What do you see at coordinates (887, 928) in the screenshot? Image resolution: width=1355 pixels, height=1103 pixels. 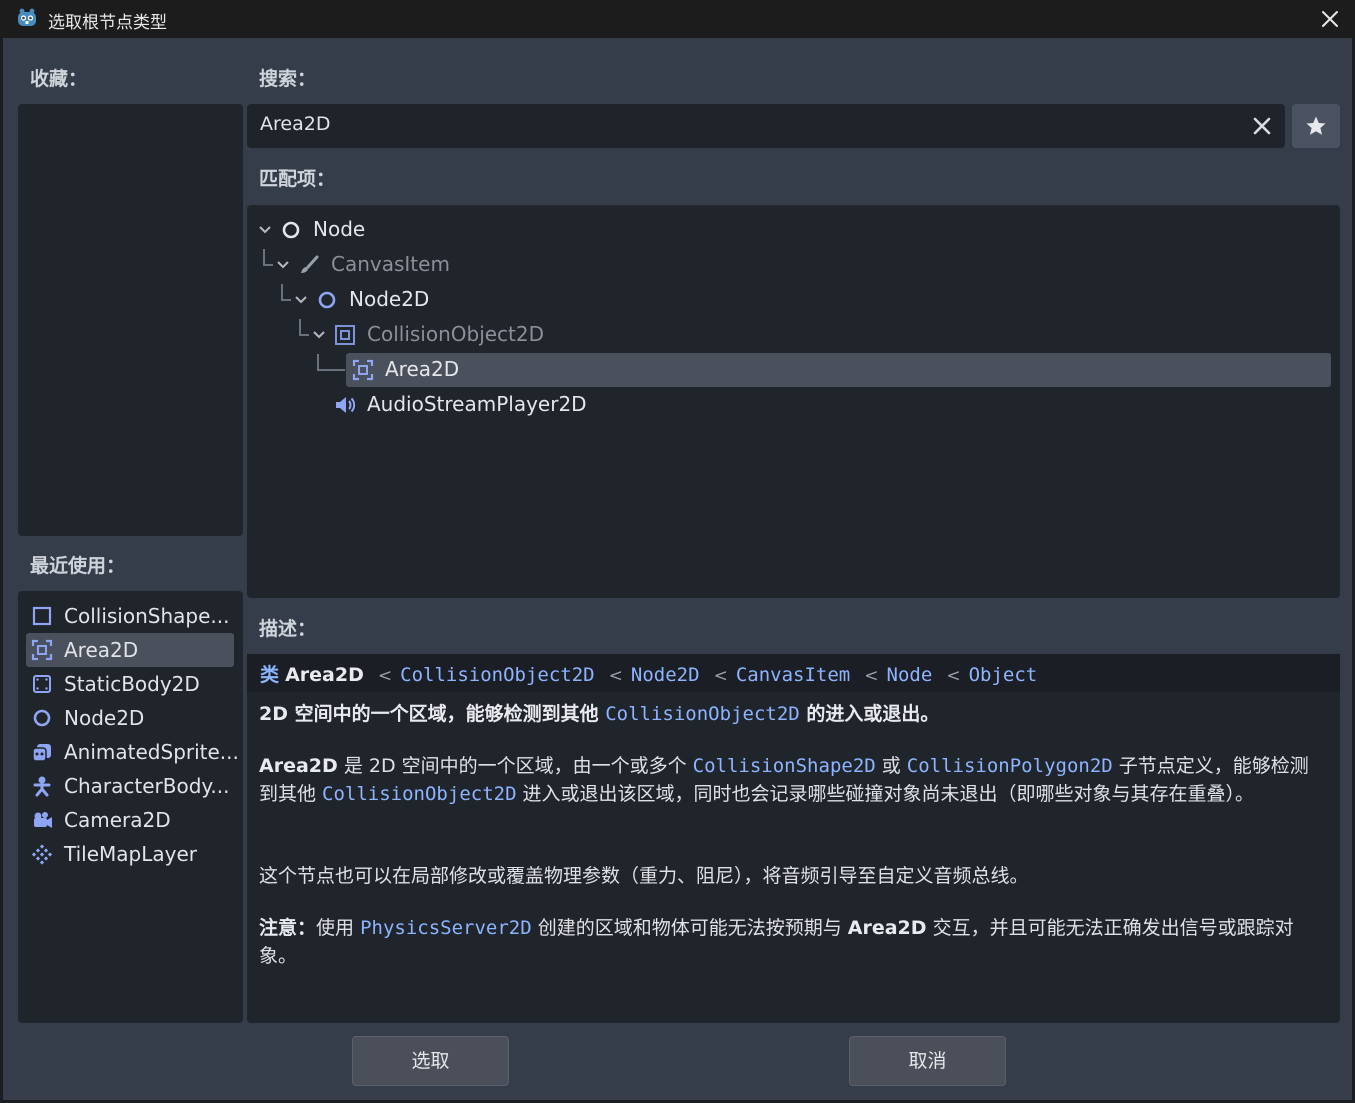 I see `p3-bold: Area2D` at bounding box center [887, 928].